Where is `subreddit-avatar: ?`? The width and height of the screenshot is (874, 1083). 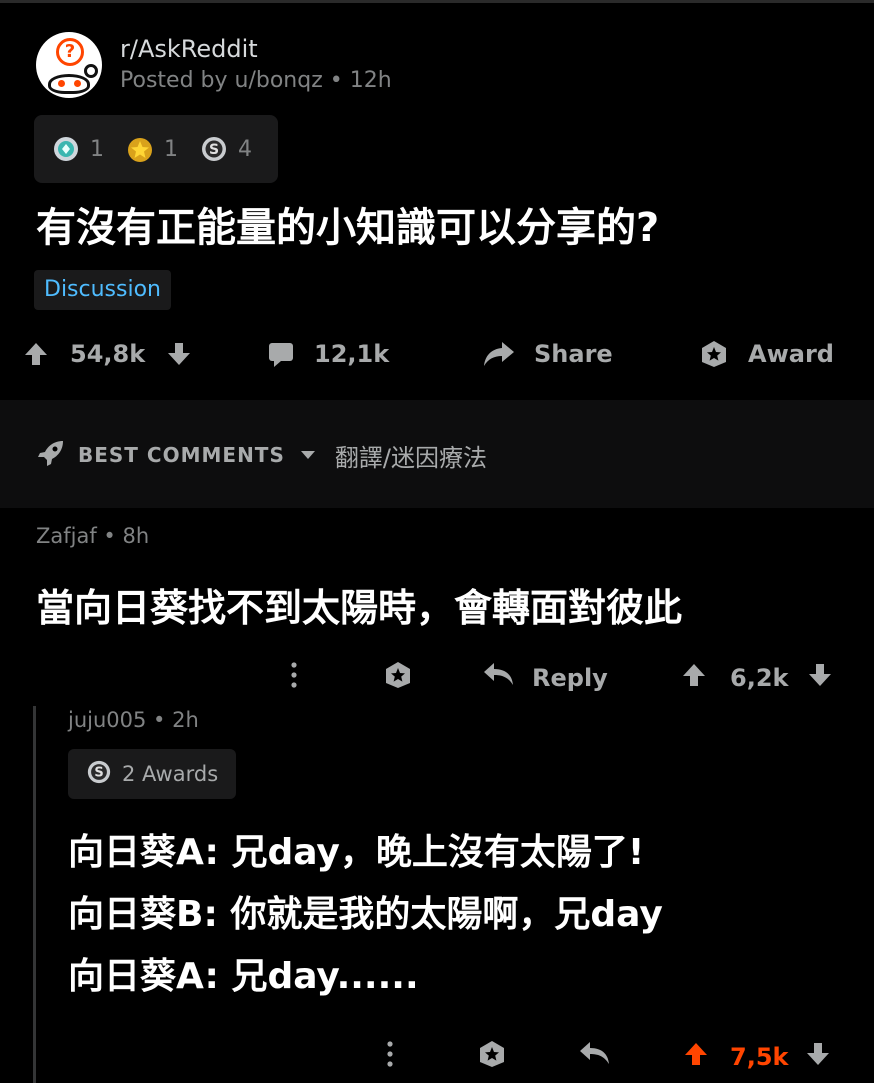
subreddit-avatar: ? is located at coordinates (69, 65).